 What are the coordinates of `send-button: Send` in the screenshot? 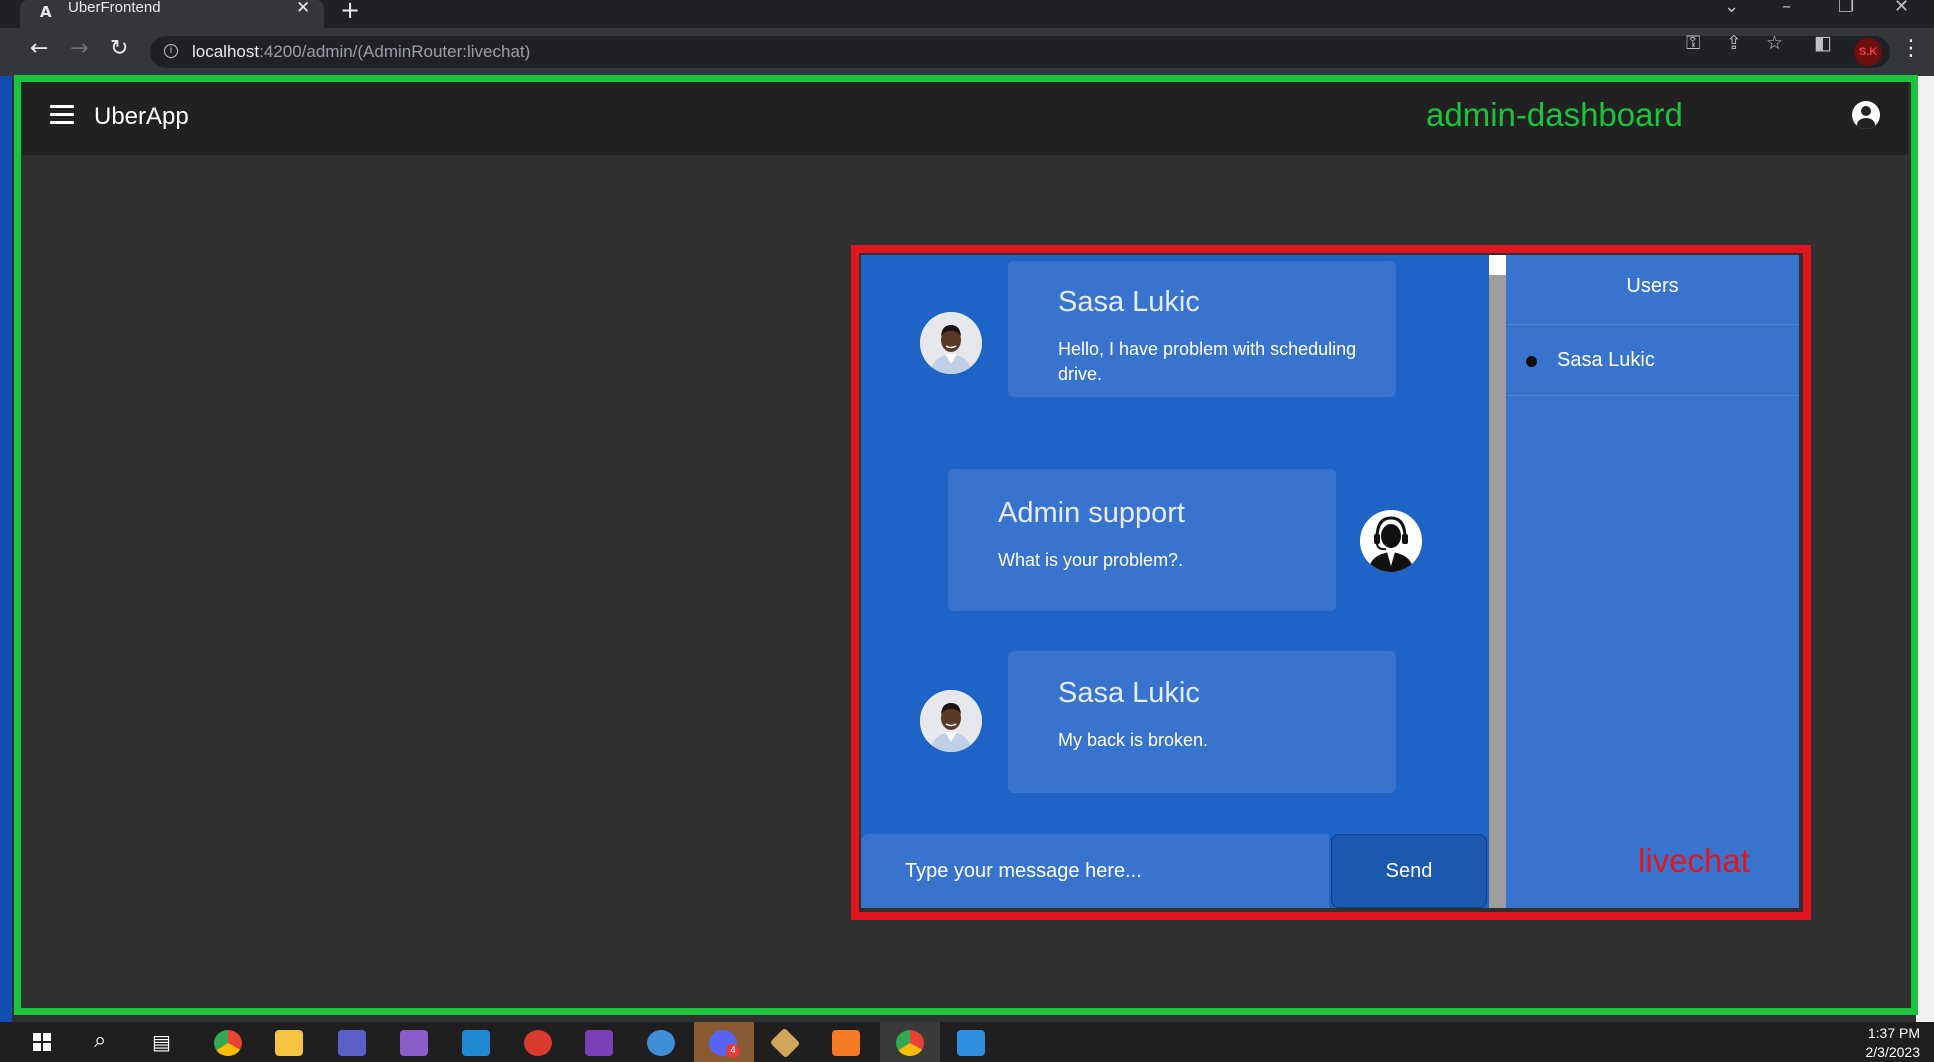 It's located at (1409, 871).